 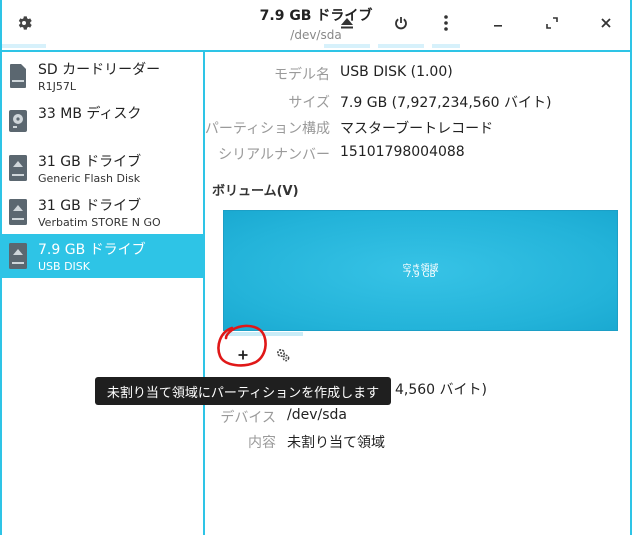 I want to click on device-subtitle: Generic Flash Disk, so click(x=89, y=178).